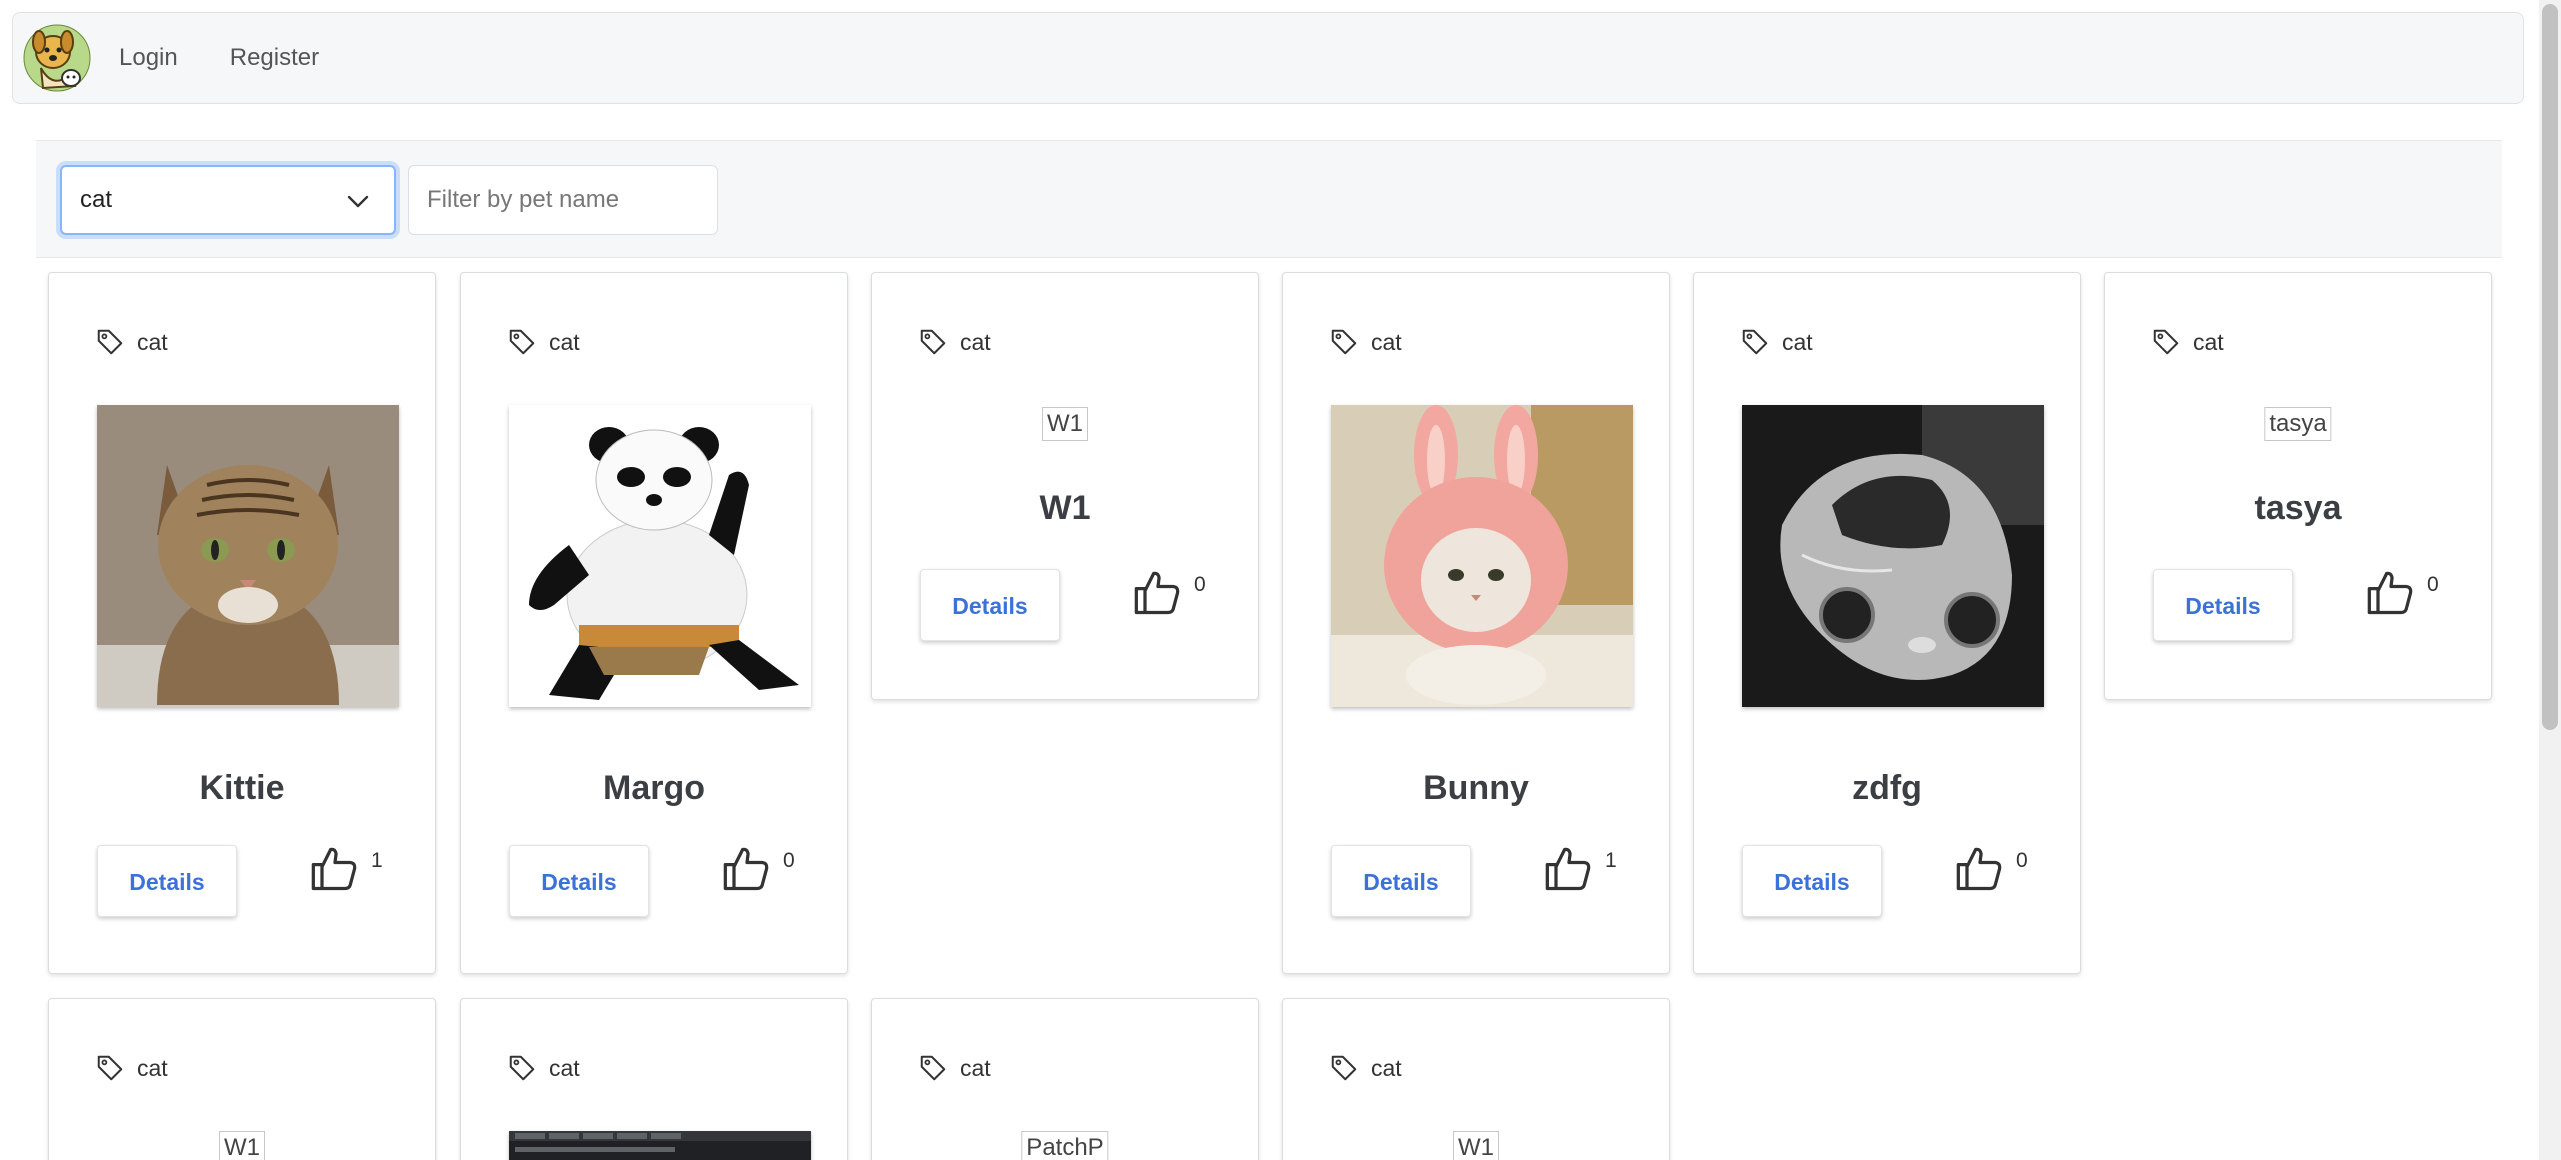 The width and height of the screenshot is (2561, 1160). I want to click on page-scrollbar, so click(2550, 580).